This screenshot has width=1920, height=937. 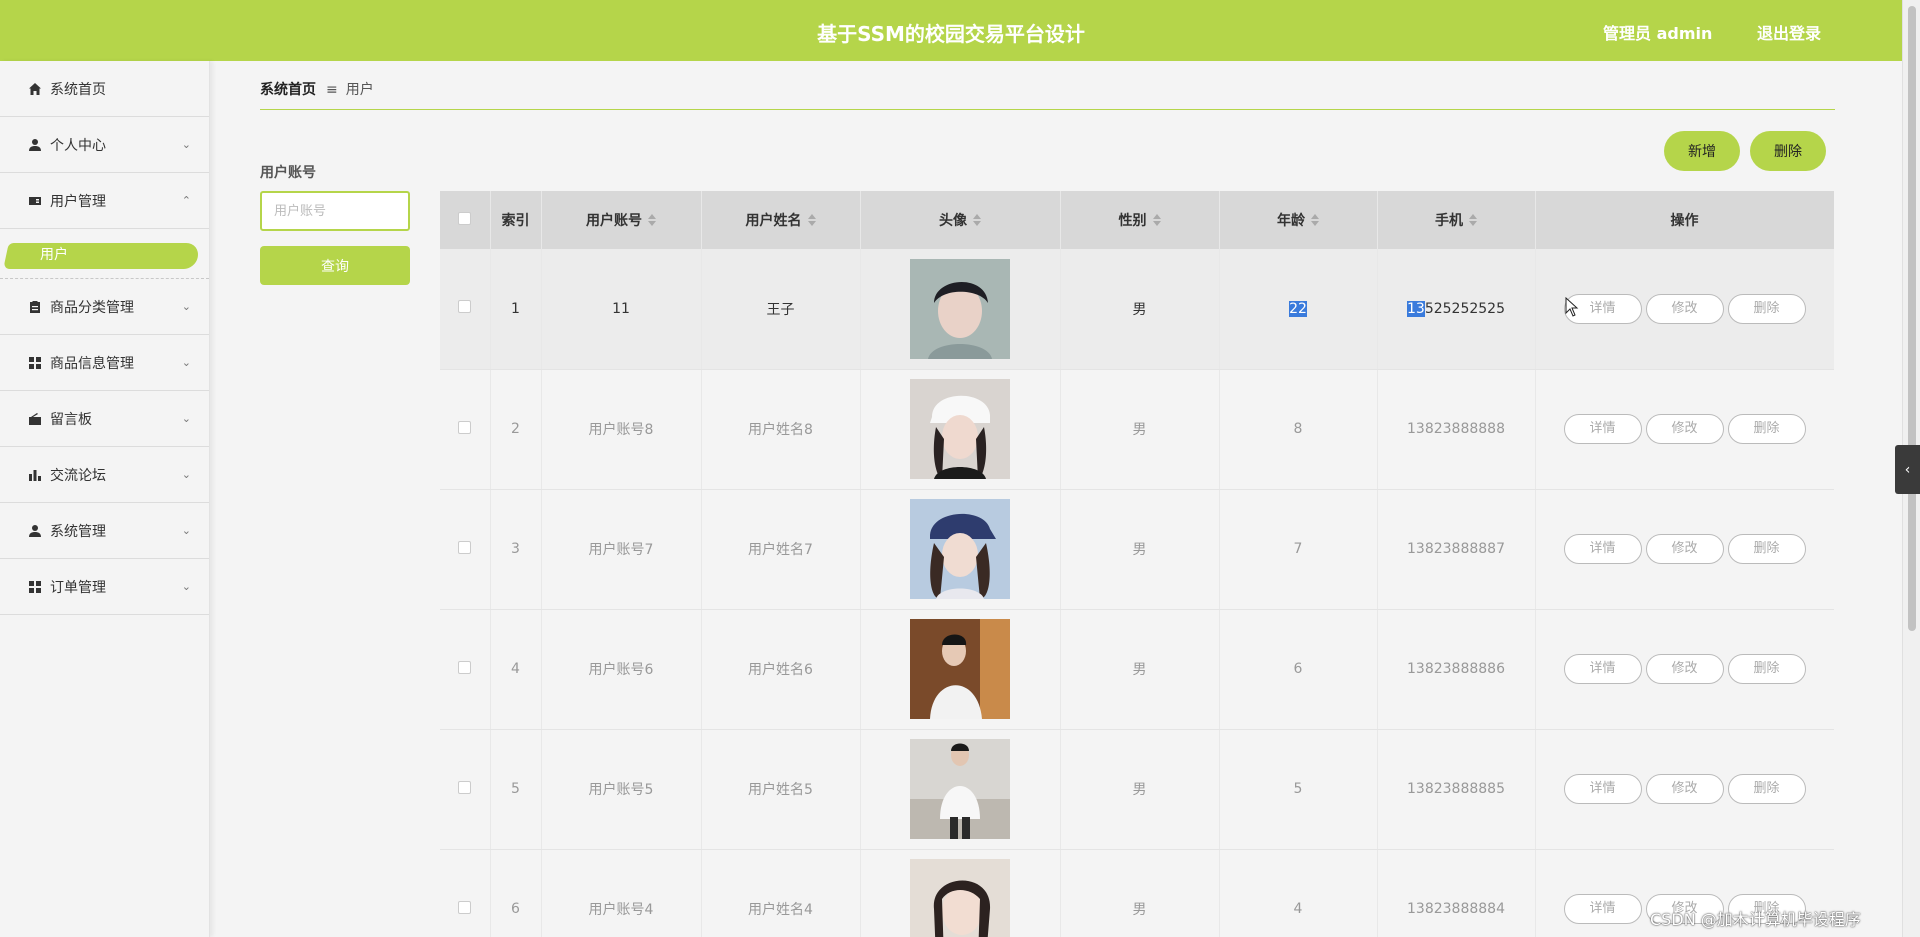 What do you see at coordinates (781, 669) in the screenshot?
I see `cell-name: 用户姓名6` at bounding box center [781, 669].